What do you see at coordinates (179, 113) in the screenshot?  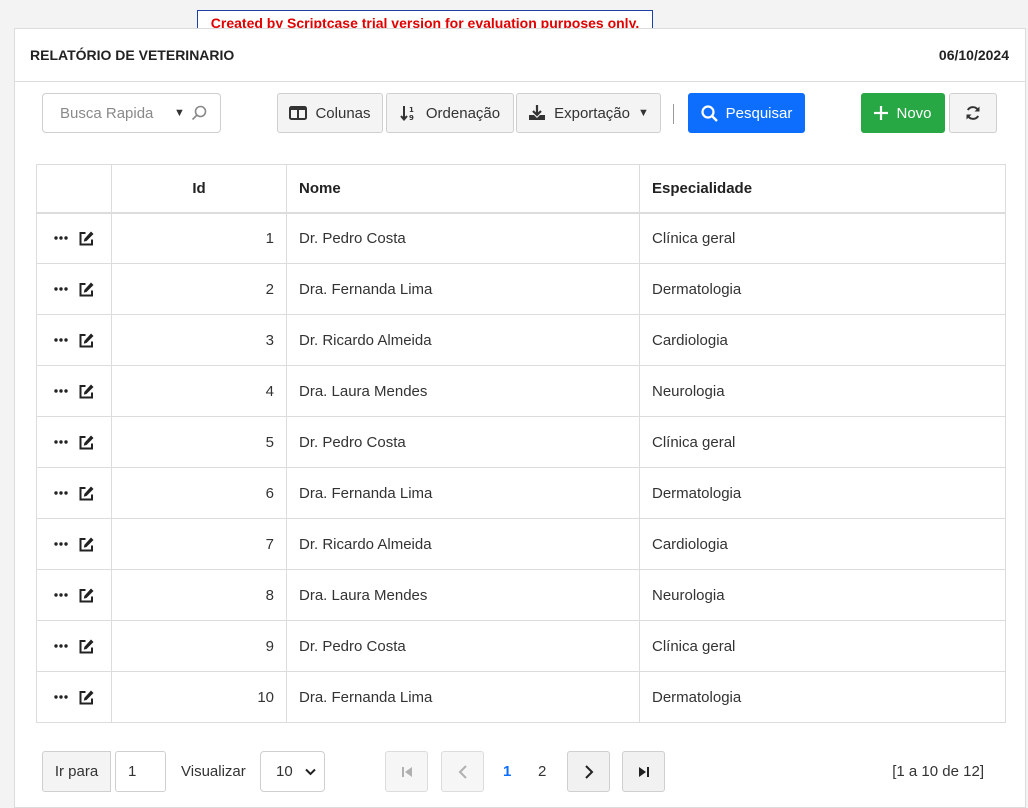 I see `caret-down-icon: ▼` at bounding box center [179, 113].